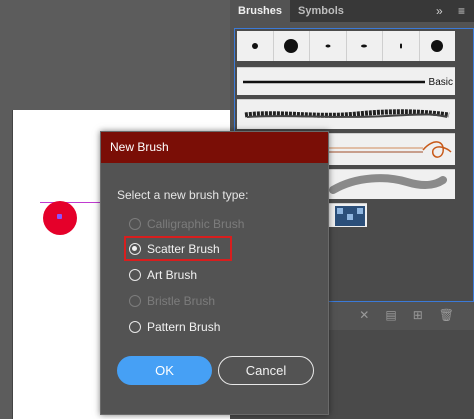 The height and width of the screenshot is (419, 474). Describe the element at coordinates (266, 370) in the screenshot. I see `cancel-button: Cancel` at that location.